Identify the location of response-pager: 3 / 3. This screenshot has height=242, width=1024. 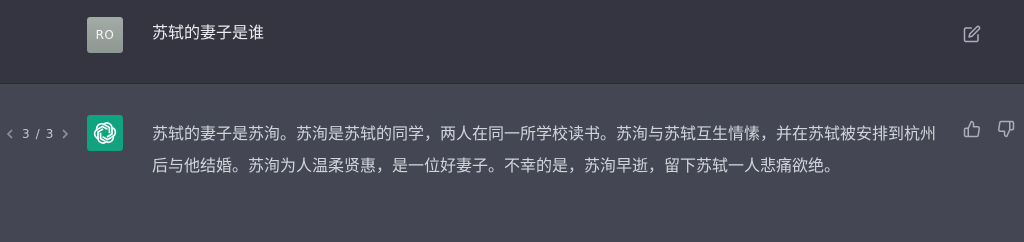
(37, 134).